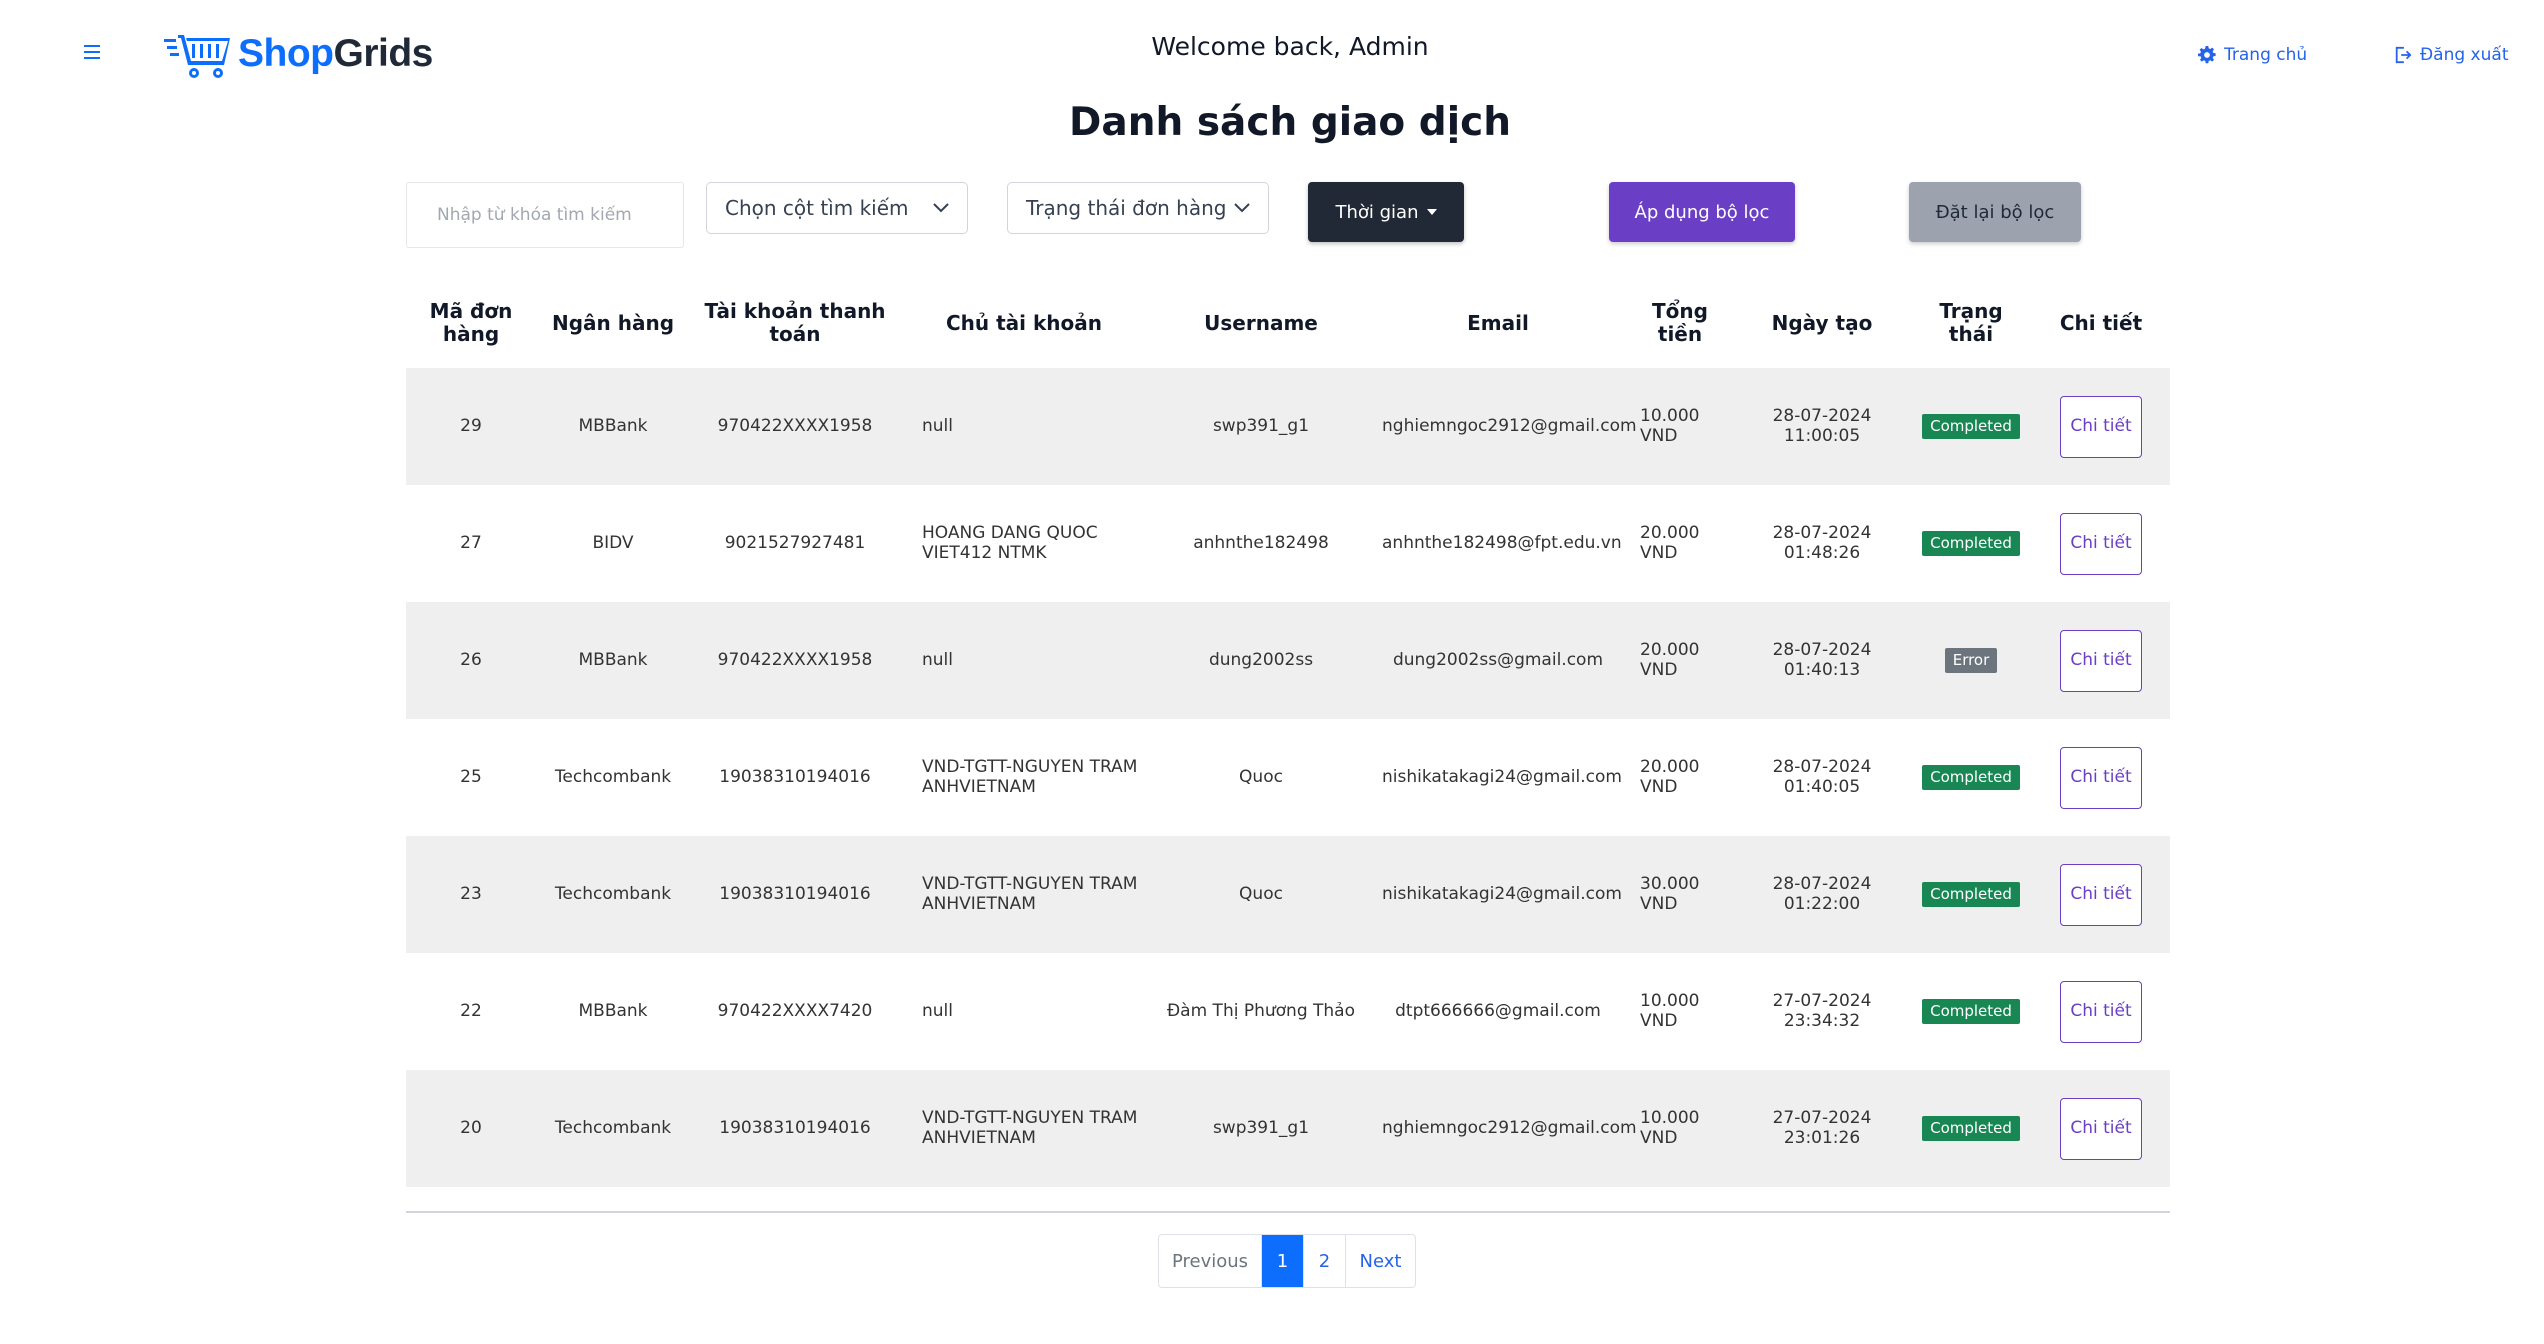  I want to click on header-id: Mã đơn hàng, so click(471, 323).